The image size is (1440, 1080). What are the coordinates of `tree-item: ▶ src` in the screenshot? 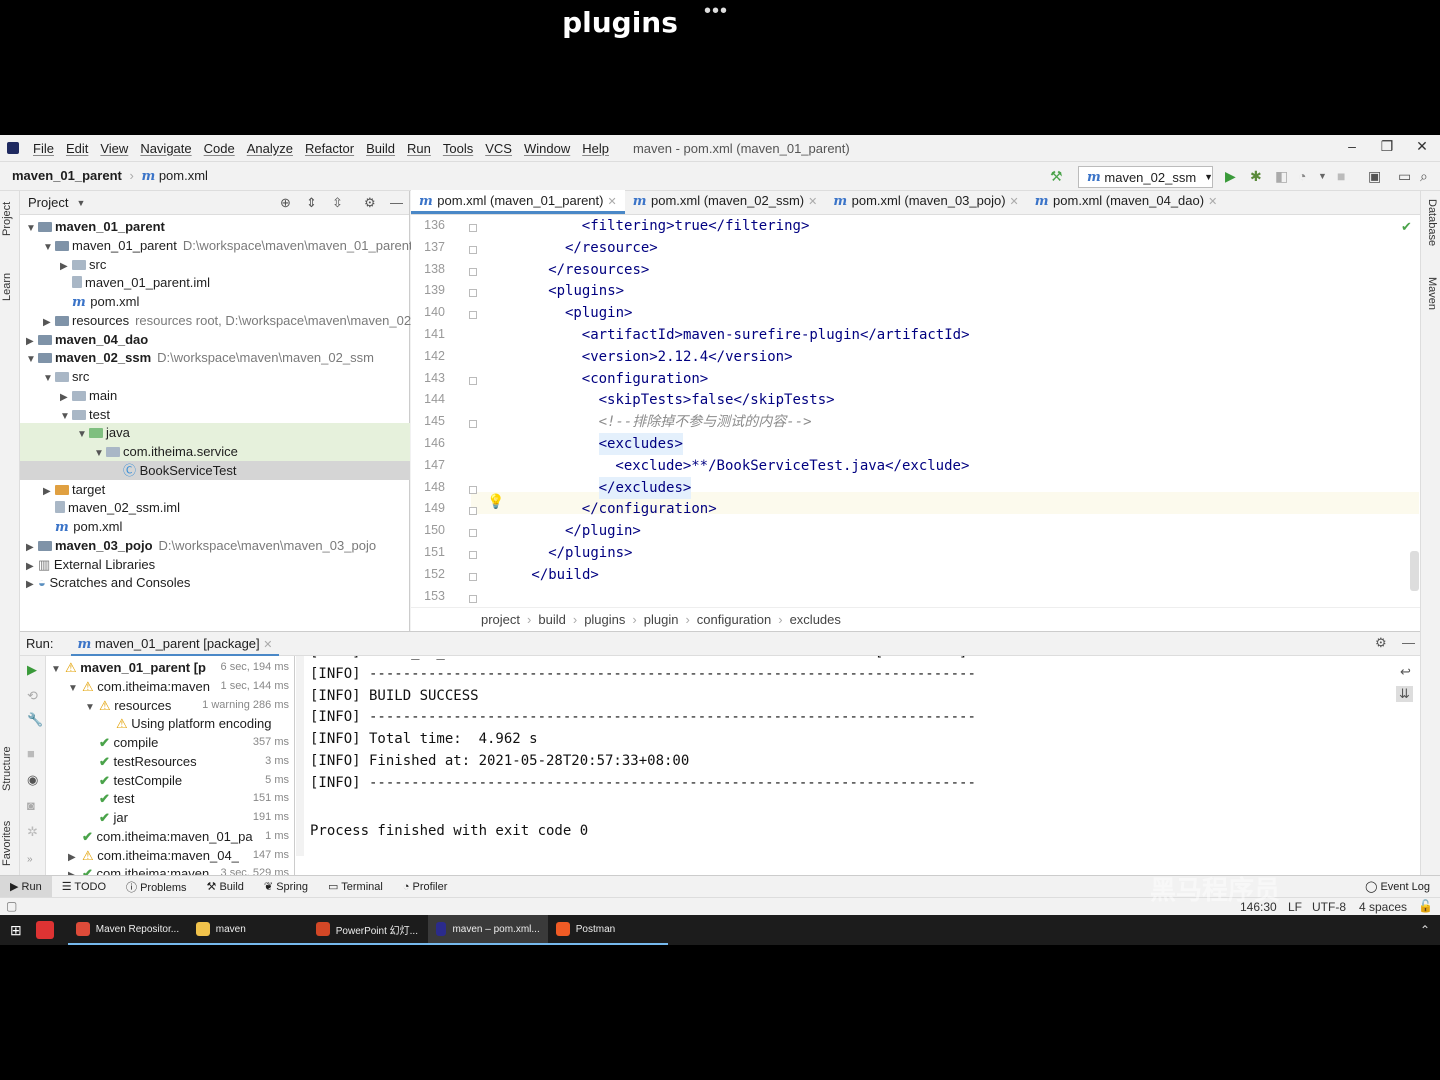 It's located at (215, 264).